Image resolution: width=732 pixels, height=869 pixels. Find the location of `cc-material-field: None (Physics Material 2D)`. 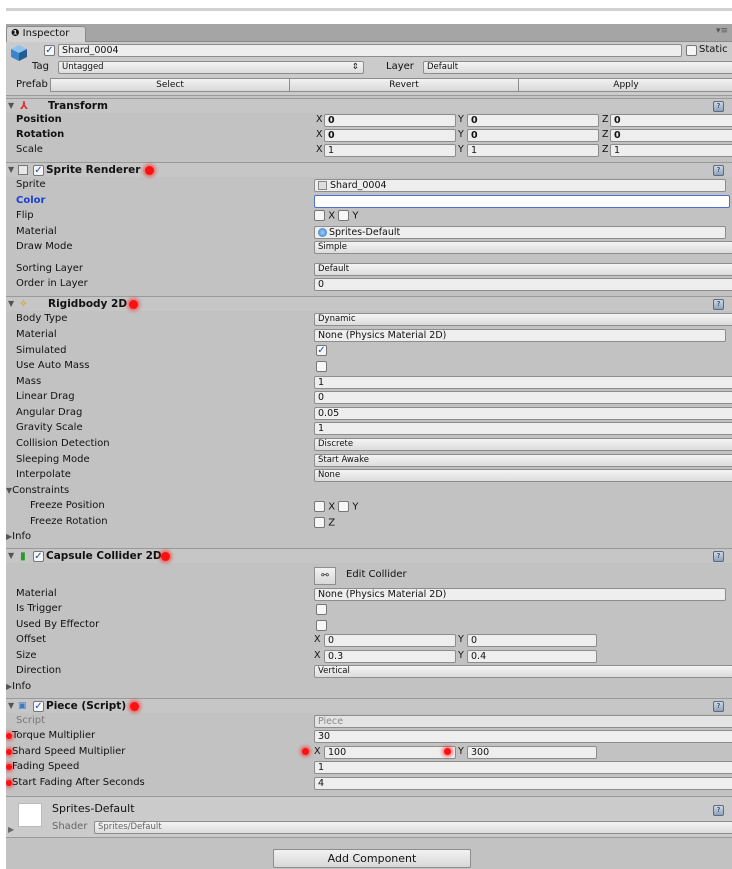

cc-material-field: None (Physics Material 2D) is located at coordinates (520, 594).